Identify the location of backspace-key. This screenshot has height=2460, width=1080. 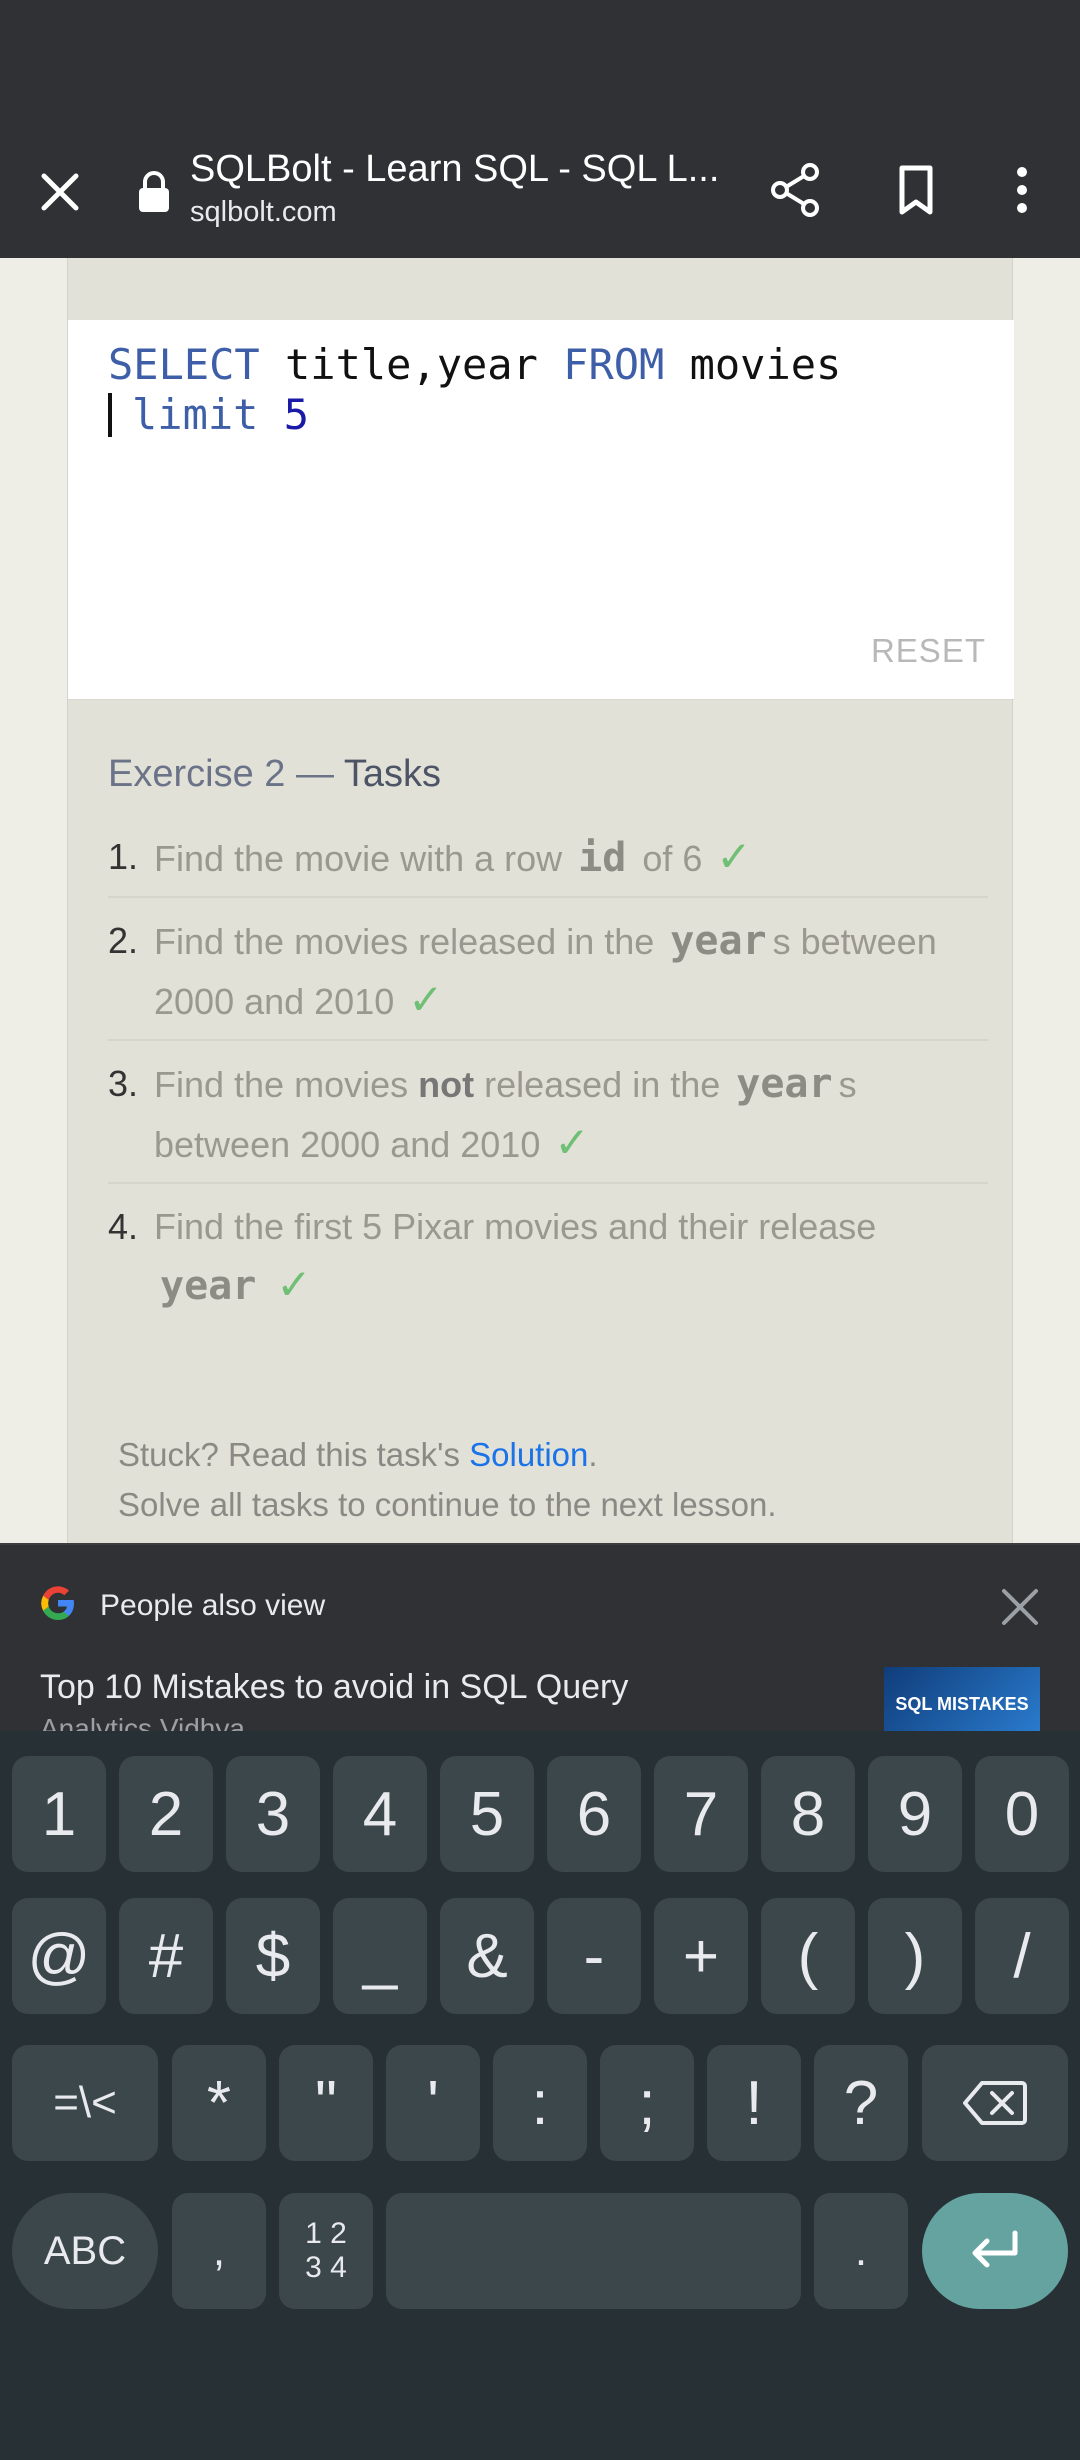
(995, 2103).